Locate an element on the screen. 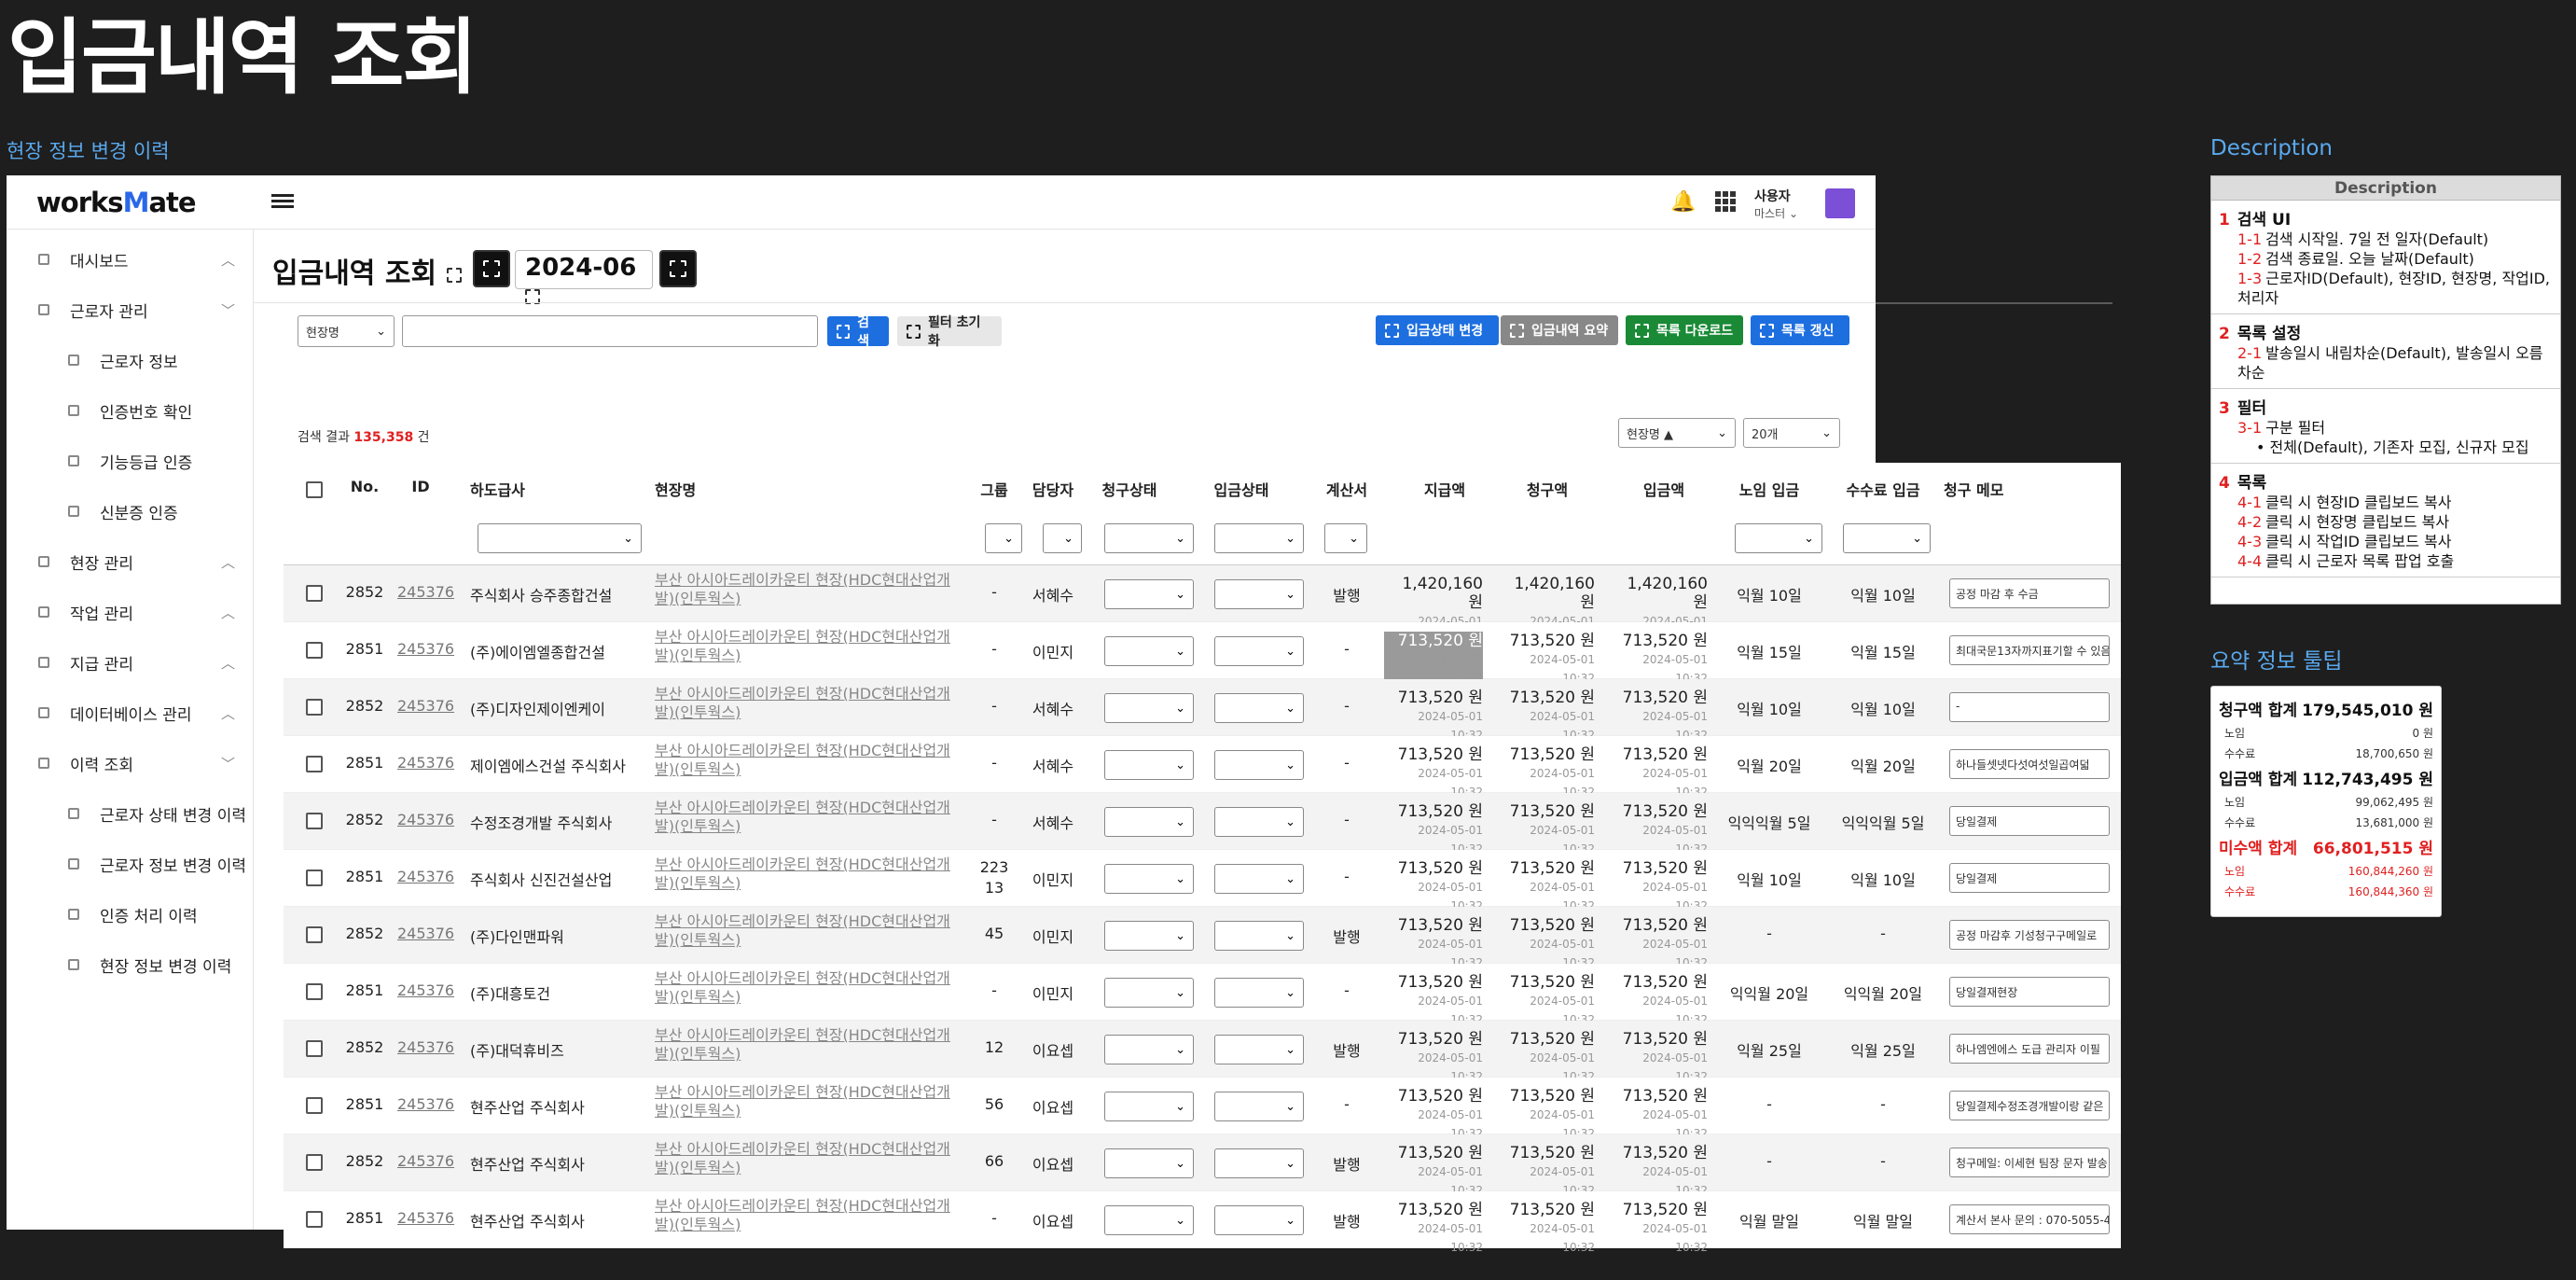  column-header: 청구액 is located at coordinates (1547, 489).